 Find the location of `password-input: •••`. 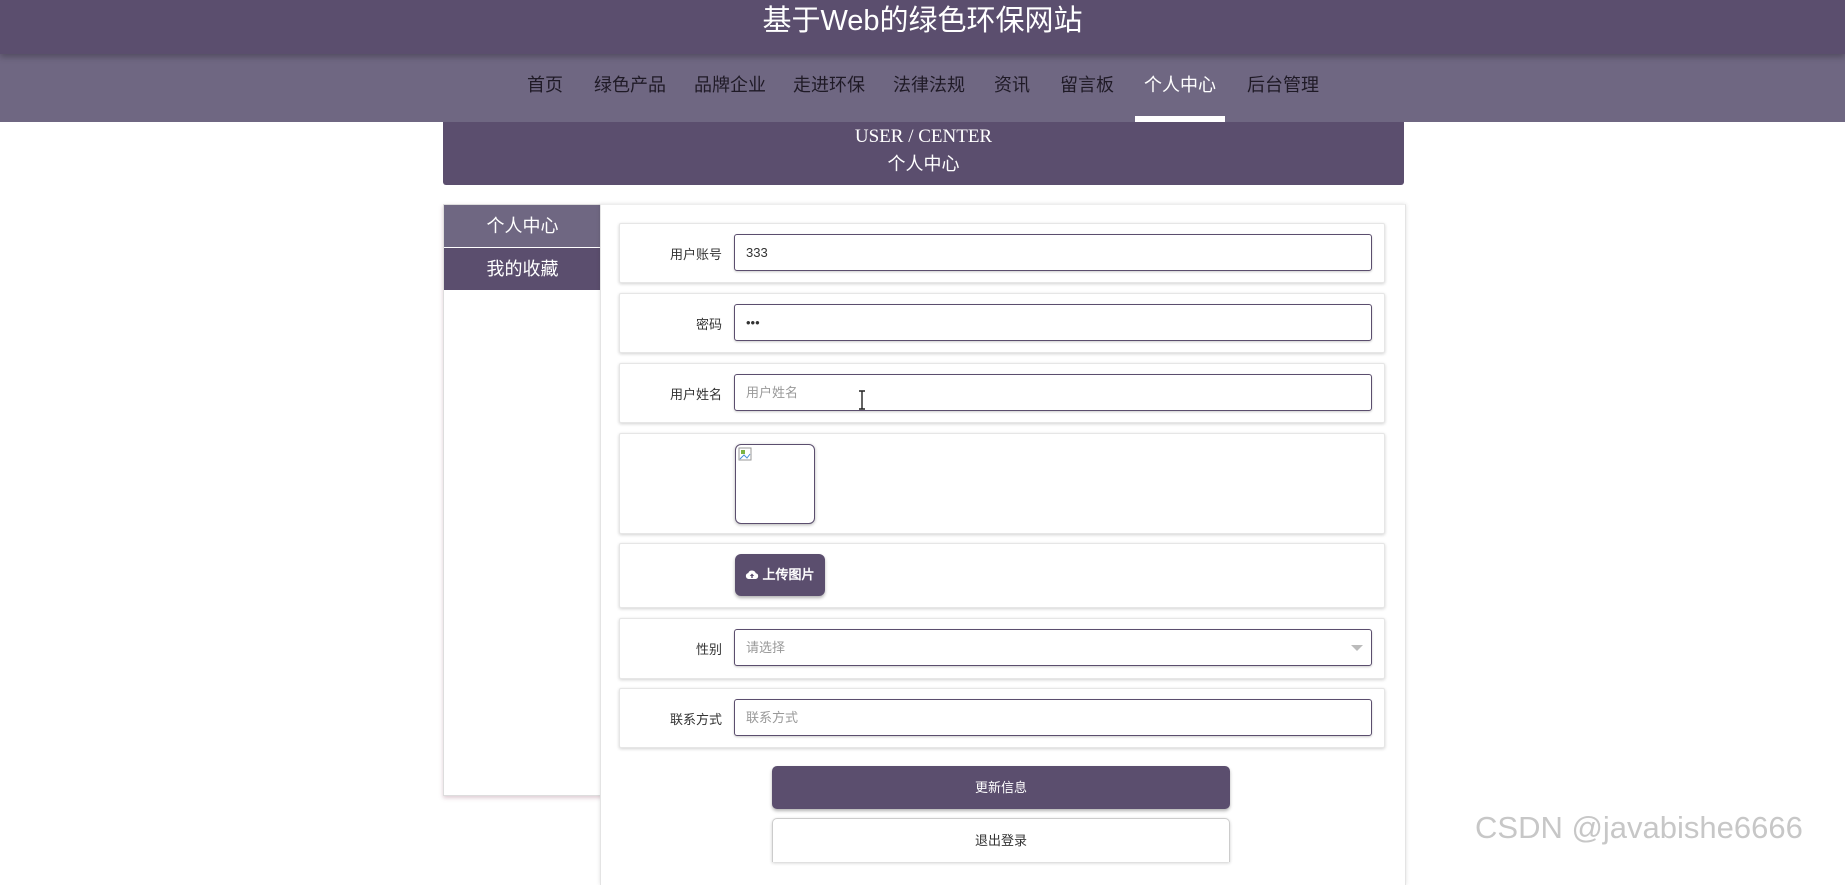

password-input: ••• is located at coordinates (1053, 322).